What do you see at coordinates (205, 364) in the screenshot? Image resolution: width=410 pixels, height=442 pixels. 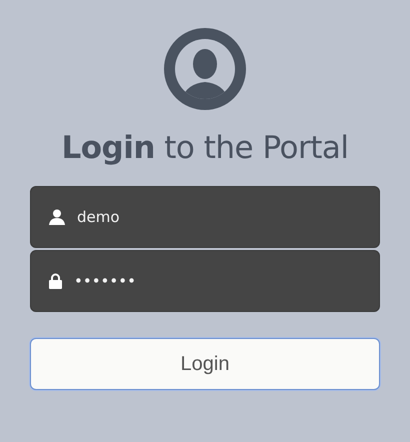 I see `login-button: Login` at bounding box center [205, 364].